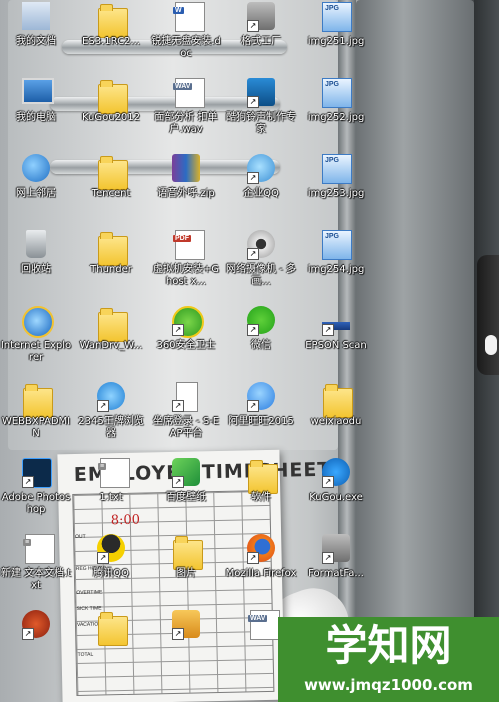 Image resolution: width=499 pixels, height=702 pixels. I want to click on file-type-tag: ≡, so click(102, 466).